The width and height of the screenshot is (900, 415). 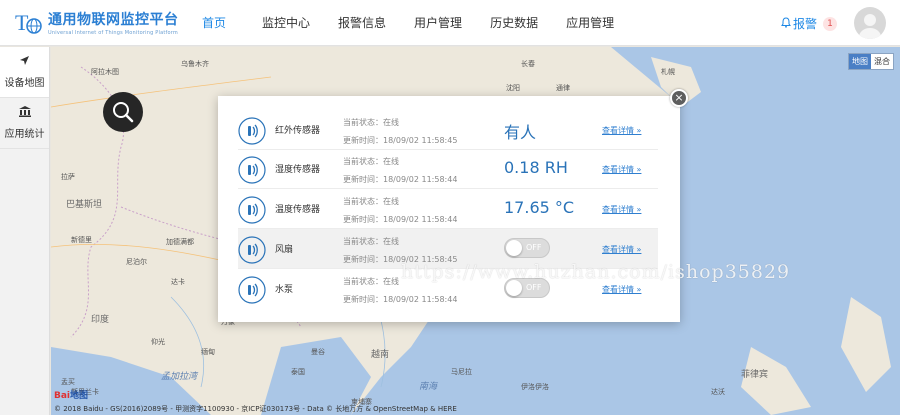 I want to click on baidu-map-logo: Bai地图, so click(x=71, y=396).